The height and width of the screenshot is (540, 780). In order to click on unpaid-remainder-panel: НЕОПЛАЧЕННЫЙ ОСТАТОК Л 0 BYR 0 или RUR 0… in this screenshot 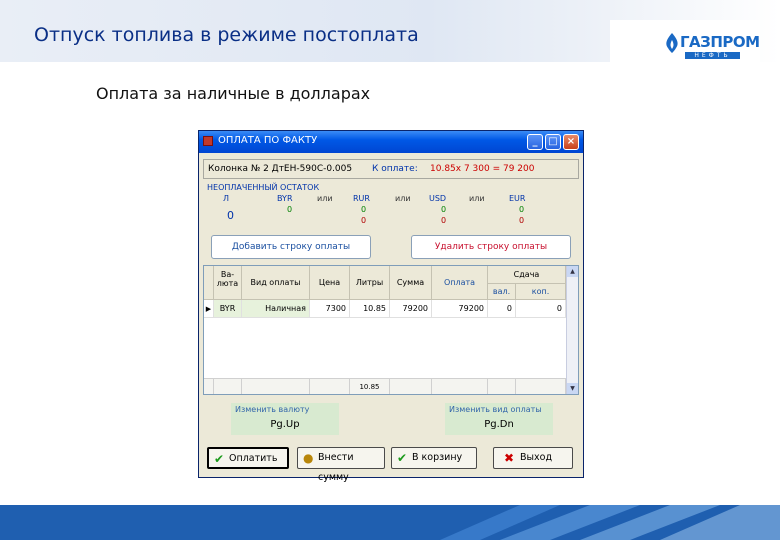, I will do `click(391, 206)`.